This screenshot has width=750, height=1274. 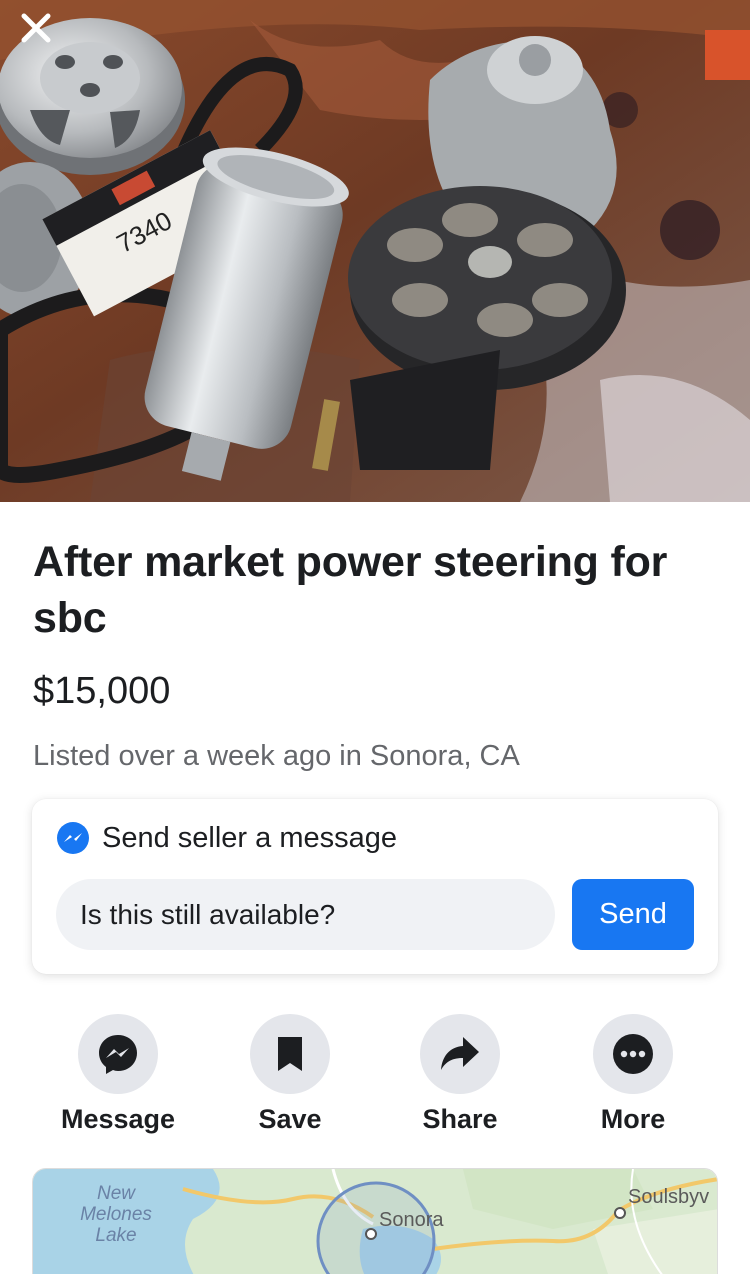 I want to click on message-card-header: Send seller a message, so click(x=226, y=838).